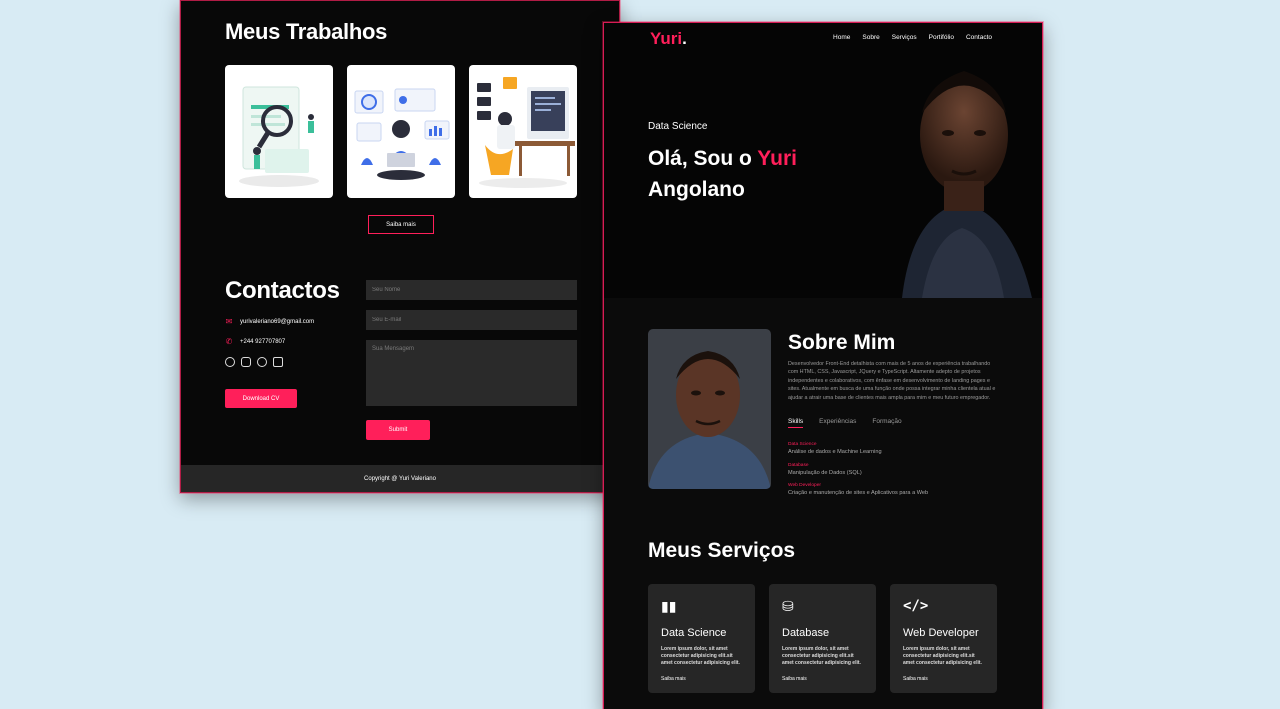 Image resolution: width=1280 pixels, height=709 pixels. Describe the element at coordinates (696, 189) in the screenshot. I see `hero-line2: Angolano` at that location.